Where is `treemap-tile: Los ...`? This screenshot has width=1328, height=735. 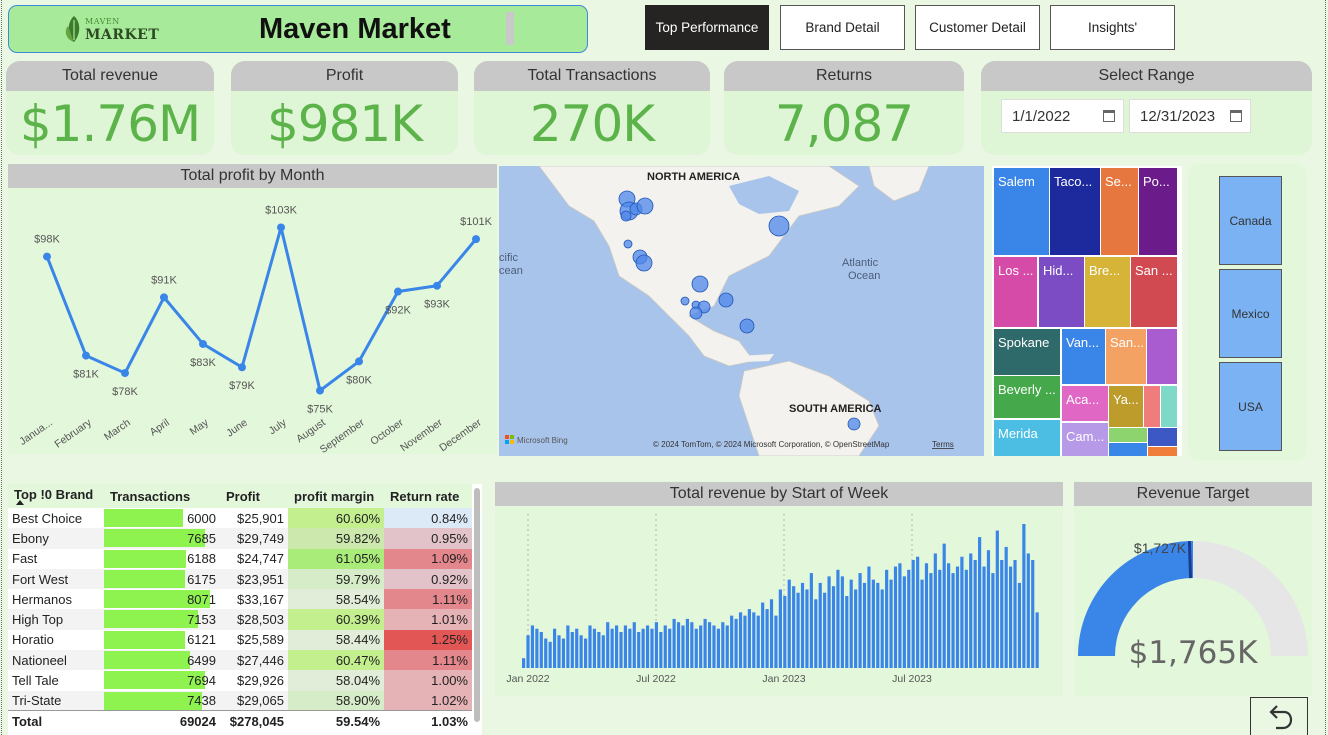
treemap-tile: Los ... is located at coordinates (1015, 292).